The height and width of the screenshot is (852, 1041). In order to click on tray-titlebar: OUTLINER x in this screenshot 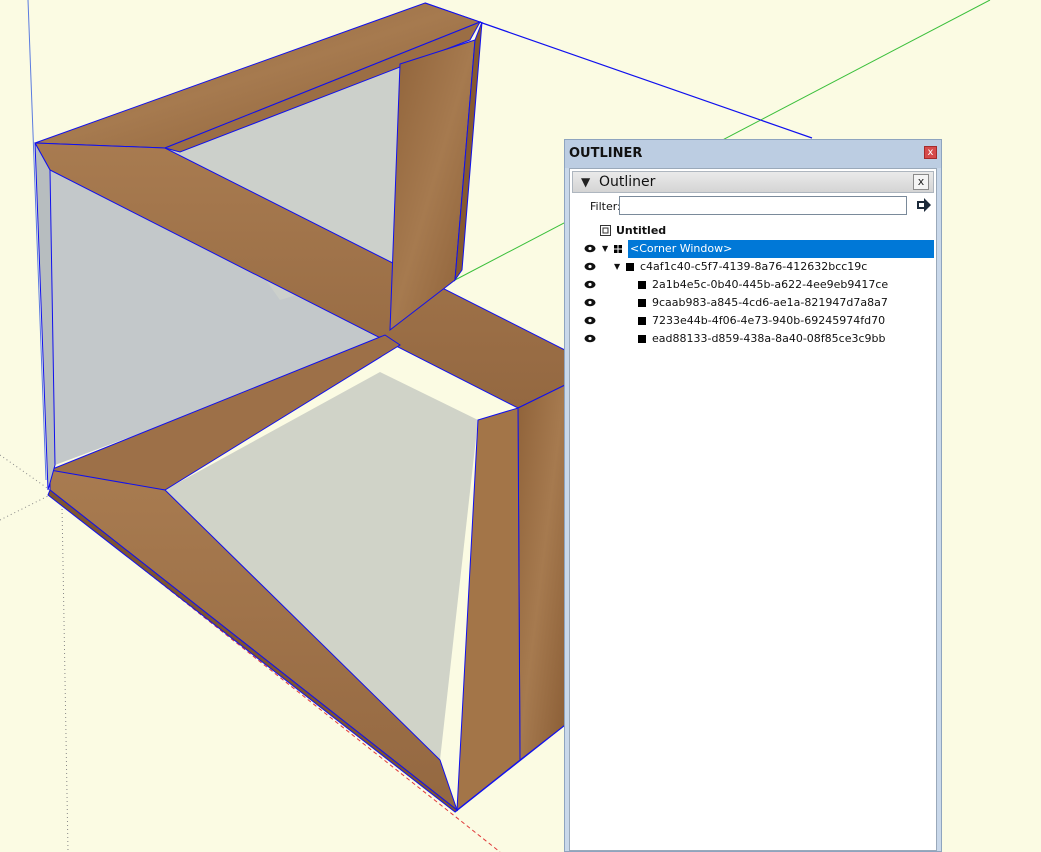, I will do `click(753, 154)`.